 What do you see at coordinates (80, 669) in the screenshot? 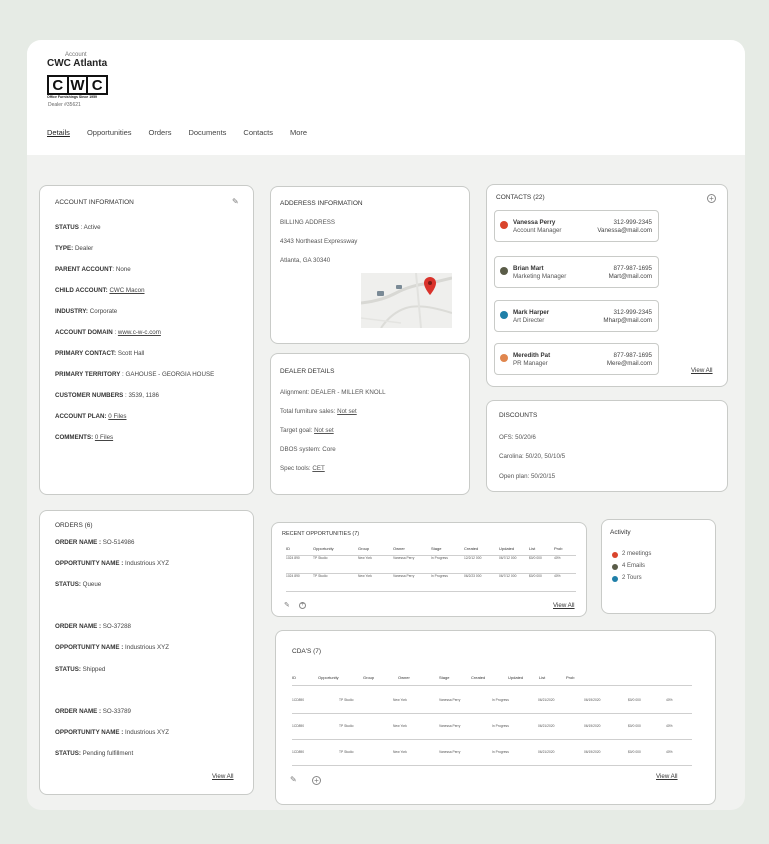
I see `order-status-row: STATUS: Shipped` at bounding box center [80, 669].